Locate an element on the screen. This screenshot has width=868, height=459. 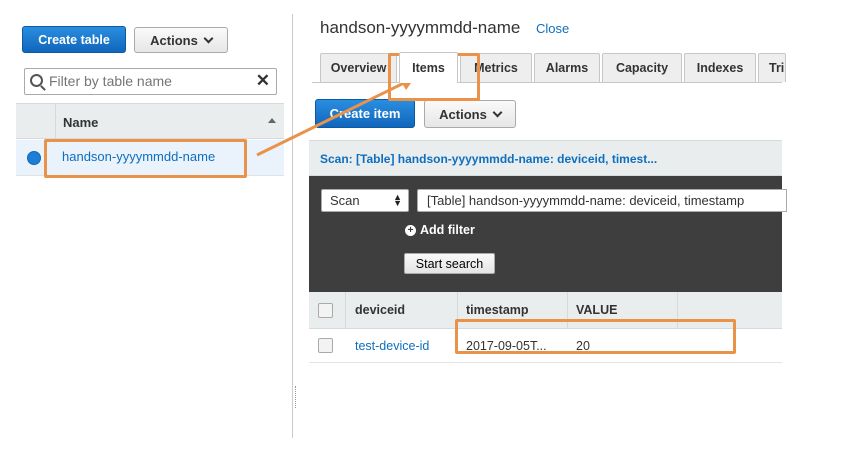
add-filter-label: Add filter is located at coordinates (447, 230).